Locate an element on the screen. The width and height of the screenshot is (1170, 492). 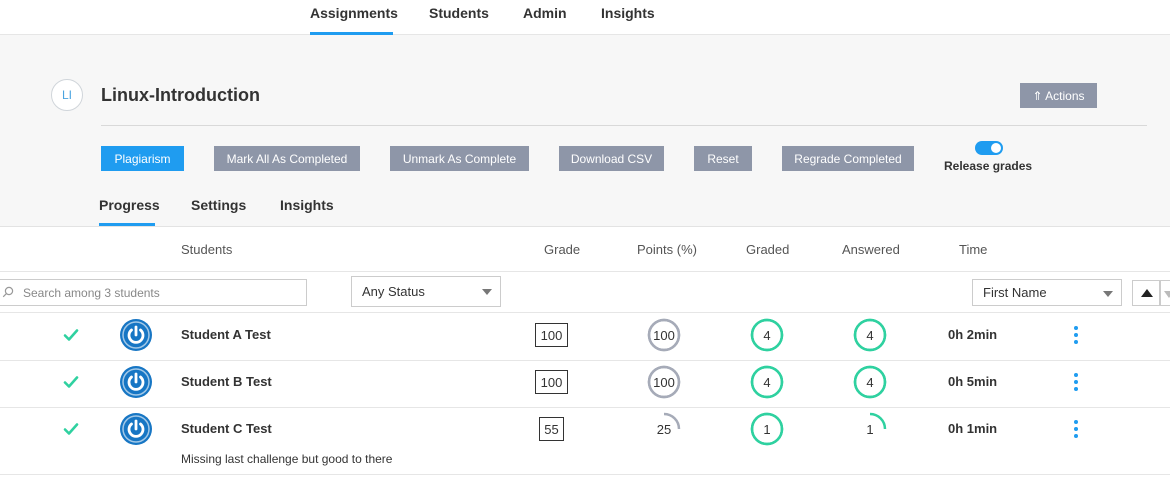
search-input is located at coordinates (163, 292).